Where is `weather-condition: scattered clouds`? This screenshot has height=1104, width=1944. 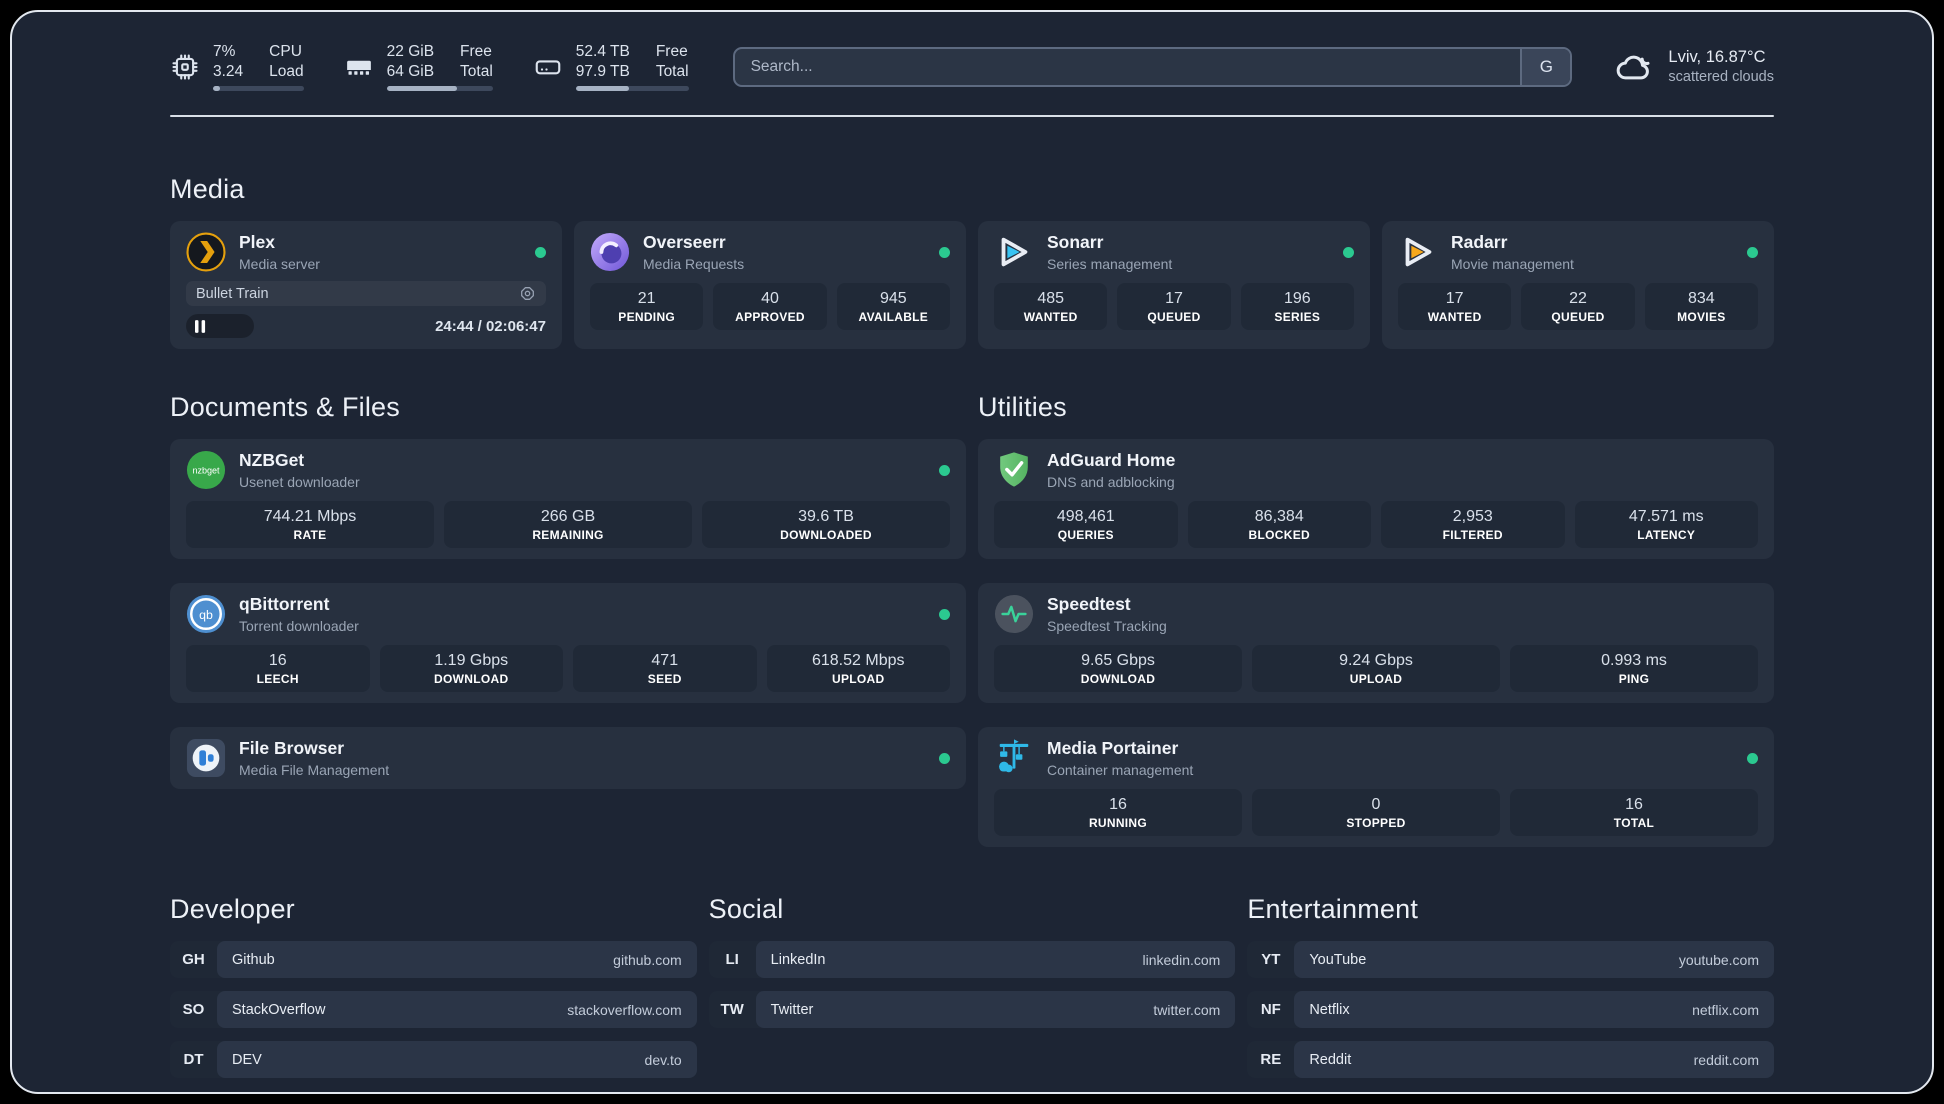
weather-condition: scattered clouds is located at coordinates (1721, 76).